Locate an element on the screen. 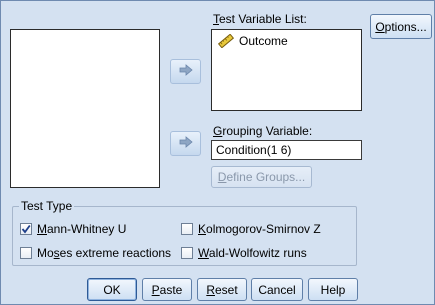  test-variable-list-label: Test Variable List: is located at coordinates (260, 19).